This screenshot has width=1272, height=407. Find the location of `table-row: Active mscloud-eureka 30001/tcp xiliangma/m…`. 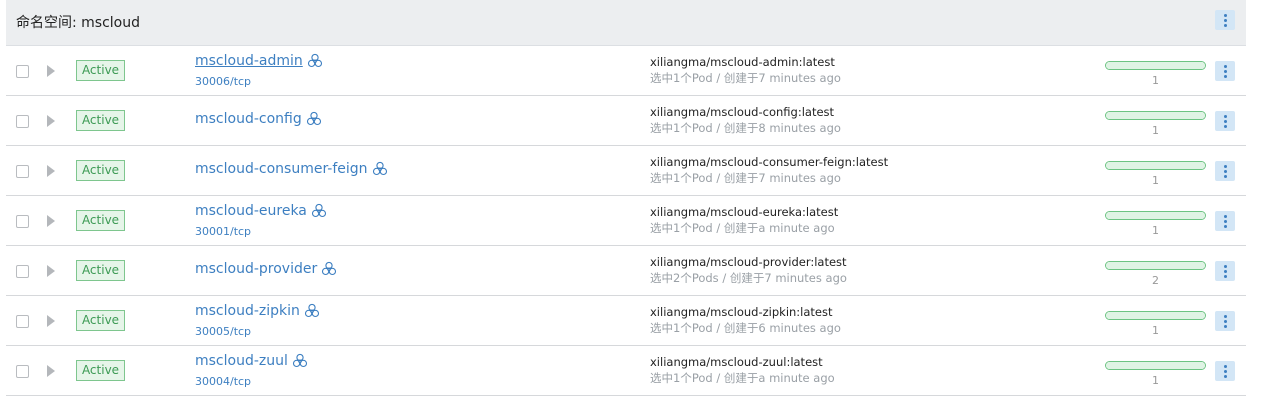

table-row: Active mscloud-eureka 30001/tcp xiliangma/m… is located at coordinates (626, 221).